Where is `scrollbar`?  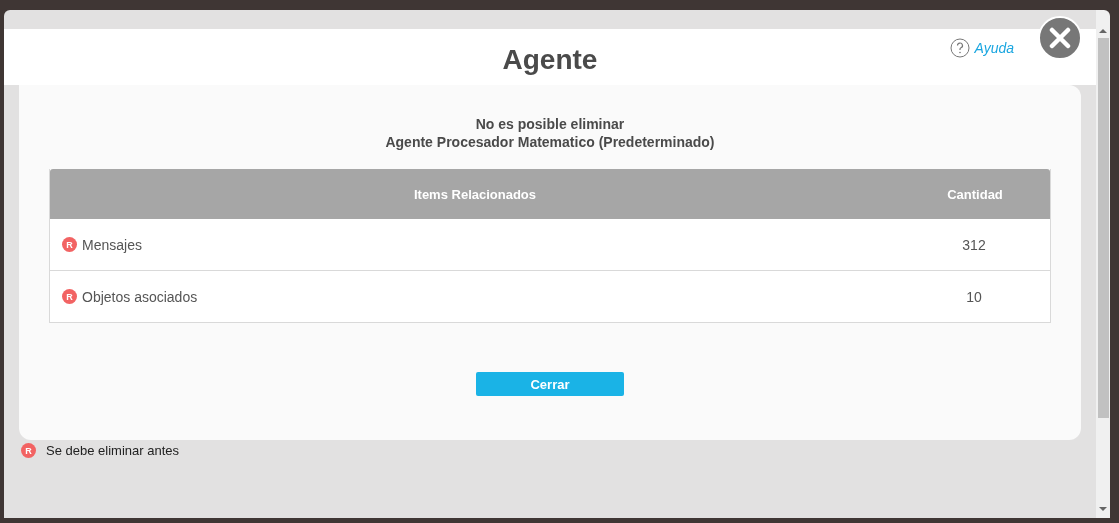
scrollbar is located at coordinates (1103, 264).